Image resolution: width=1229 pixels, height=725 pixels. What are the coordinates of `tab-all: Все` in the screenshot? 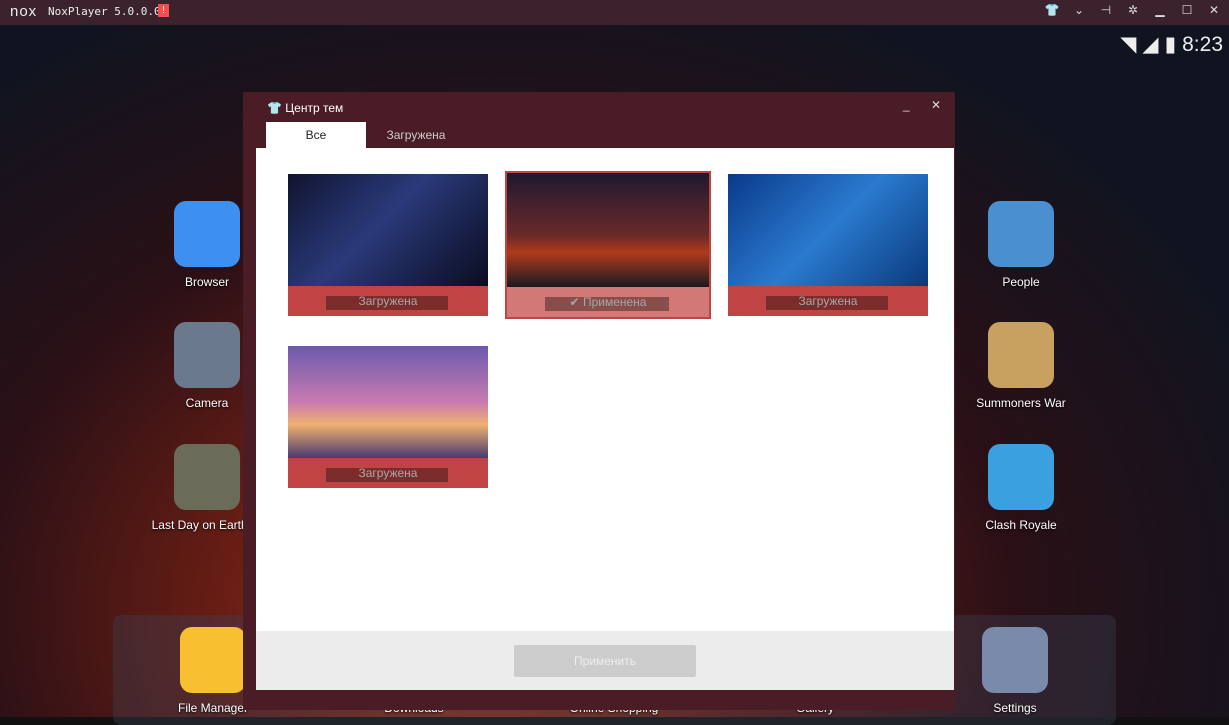 It's located at (316, 135).